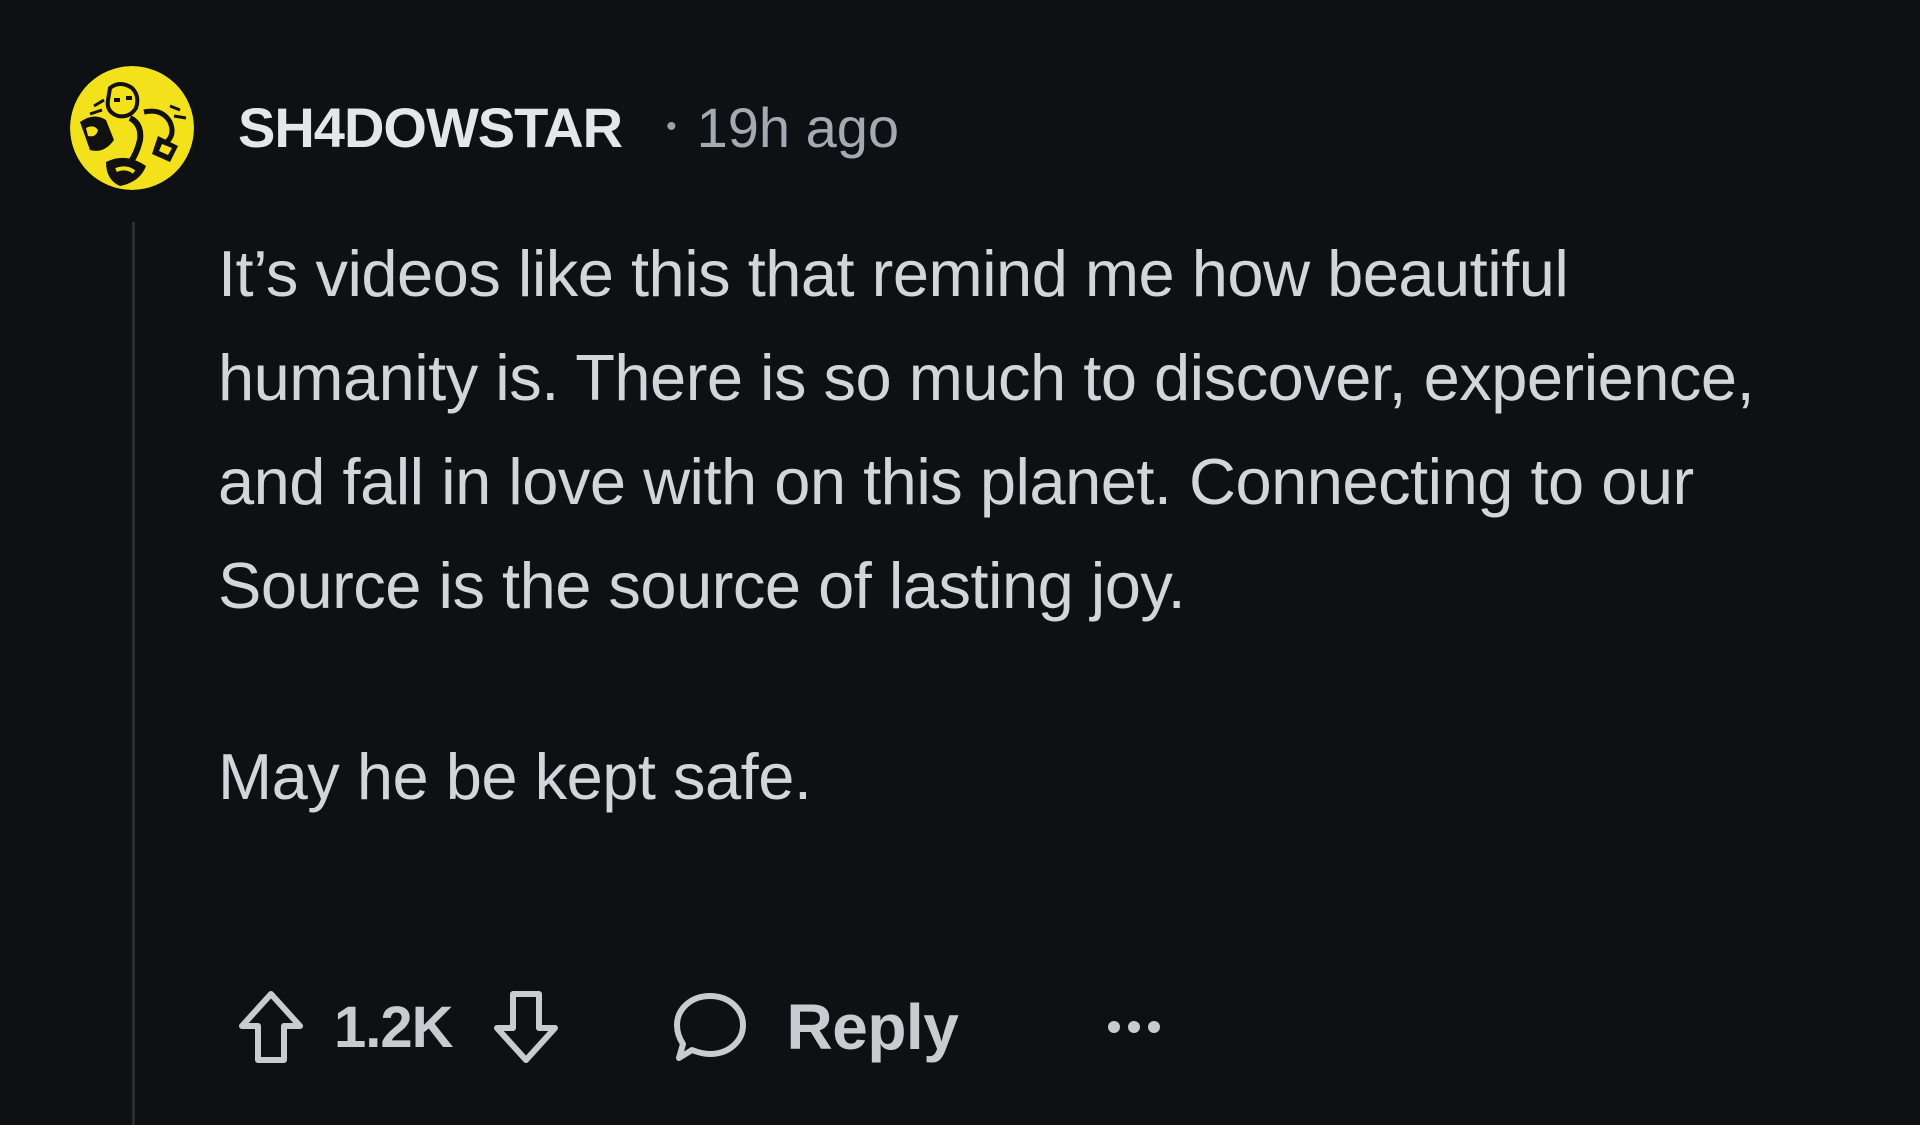 This screenshot has width=1920, height=1125. I want to click on speech-bubble-icon, so click(710, 1027).